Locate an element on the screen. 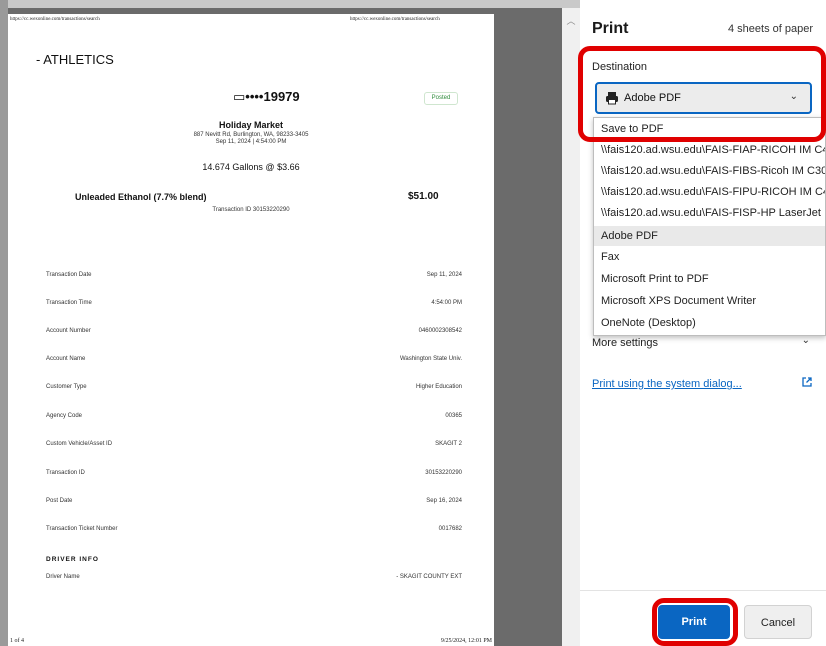  detail-label: Transaction Time is located at coordinates (69, 303).